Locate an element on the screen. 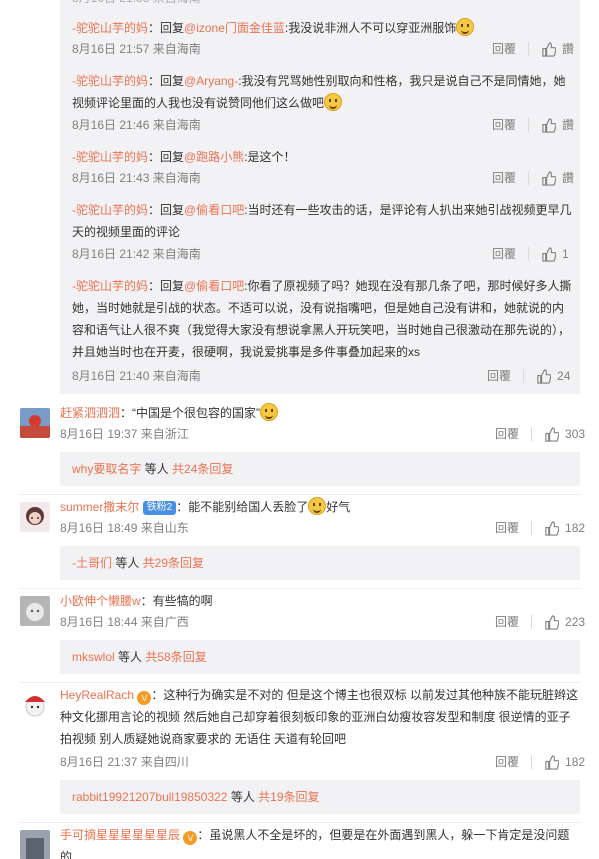 The image size is (599, 859). comment-username: summer撒末尔 is located at coordinates (99, 507).